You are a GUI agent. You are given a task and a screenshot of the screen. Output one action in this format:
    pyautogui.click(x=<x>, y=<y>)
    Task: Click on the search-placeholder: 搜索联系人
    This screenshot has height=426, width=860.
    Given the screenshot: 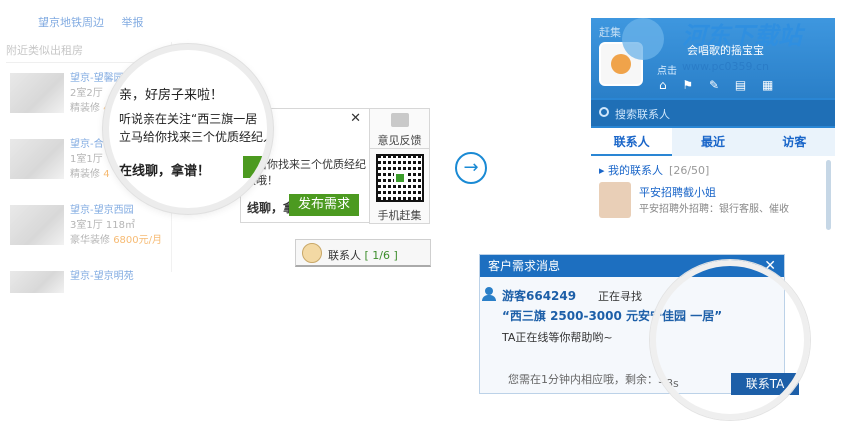 What is the action you would take?
    pyautogui.click(x=642, y=114)
    